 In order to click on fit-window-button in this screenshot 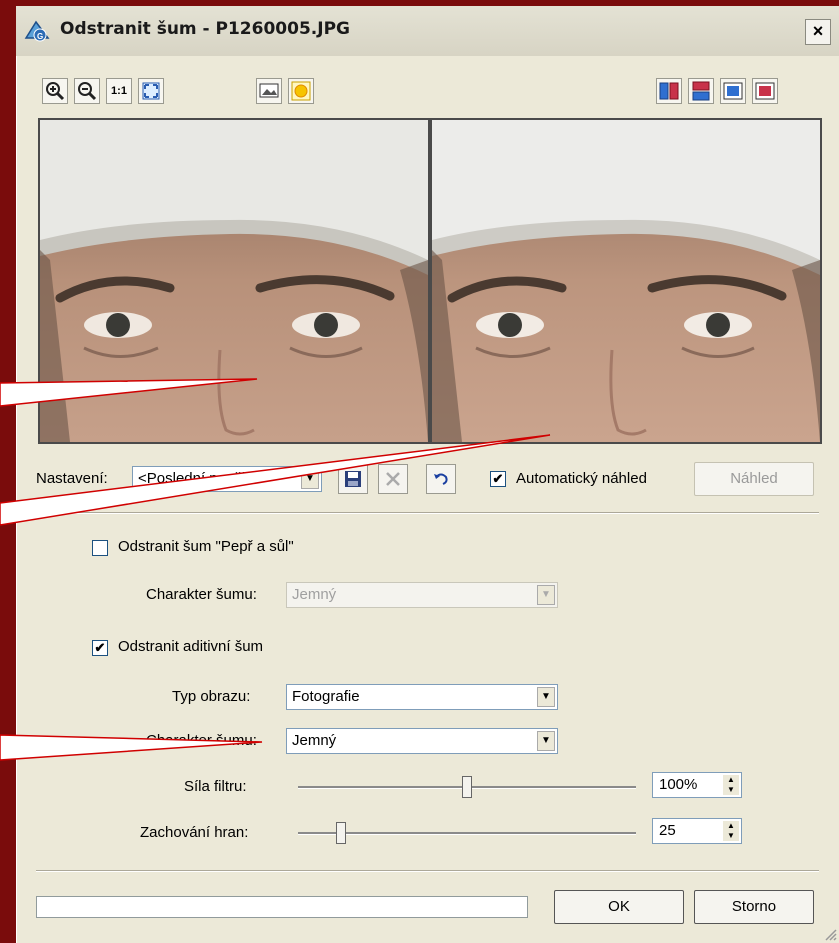, I will do `click(151, 91)`.